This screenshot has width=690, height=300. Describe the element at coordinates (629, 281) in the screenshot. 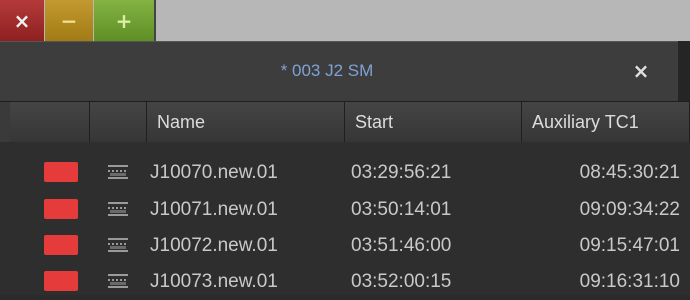

I see `clip-auxiliary-tc1: 09:16:31:10` at that location.